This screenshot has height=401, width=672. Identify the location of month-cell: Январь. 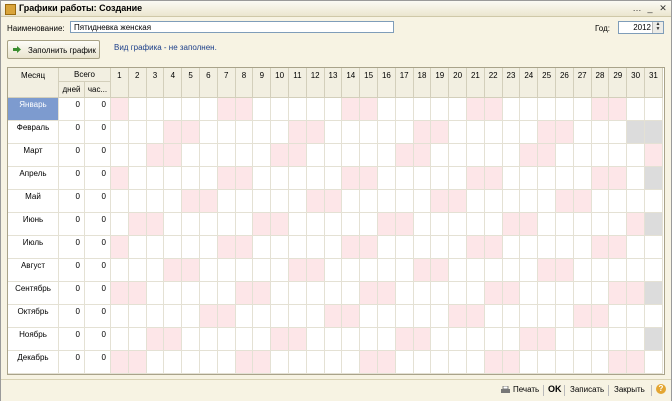
(33, 109).